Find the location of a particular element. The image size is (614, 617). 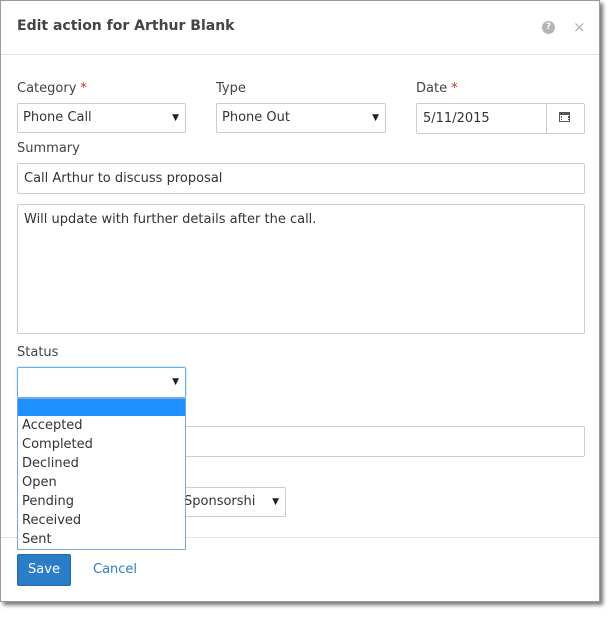

cancel-link: Cancel is located at coordinates (115, 569).